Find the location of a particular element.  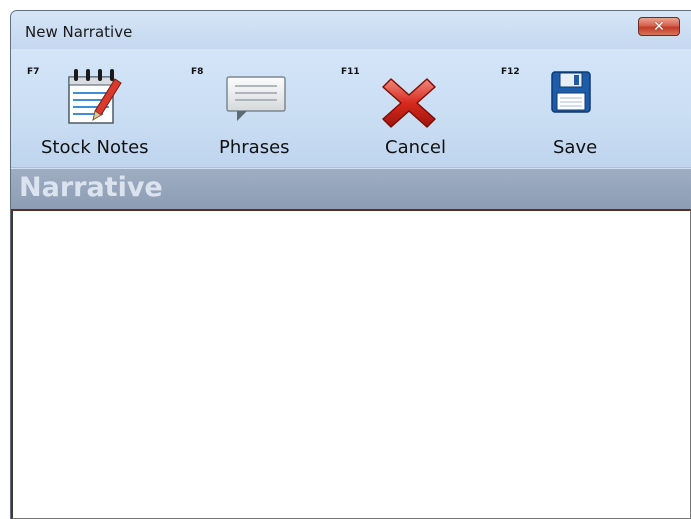

phrases-button: F8 Phrases is located at coordinates (251, 108).